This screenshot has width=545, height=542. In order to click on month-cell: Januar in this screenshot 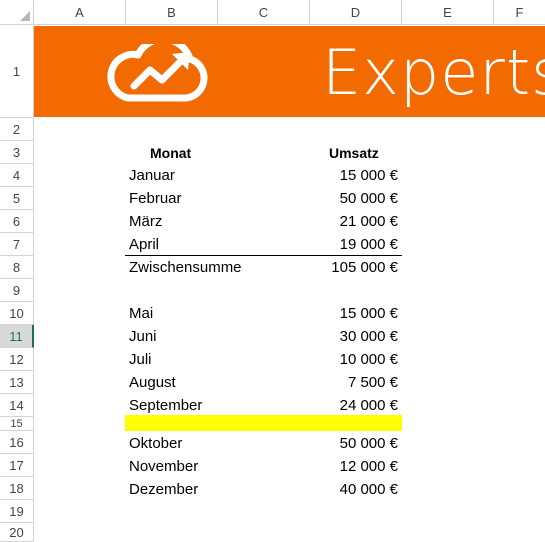, I will do `click(152, 175)`.